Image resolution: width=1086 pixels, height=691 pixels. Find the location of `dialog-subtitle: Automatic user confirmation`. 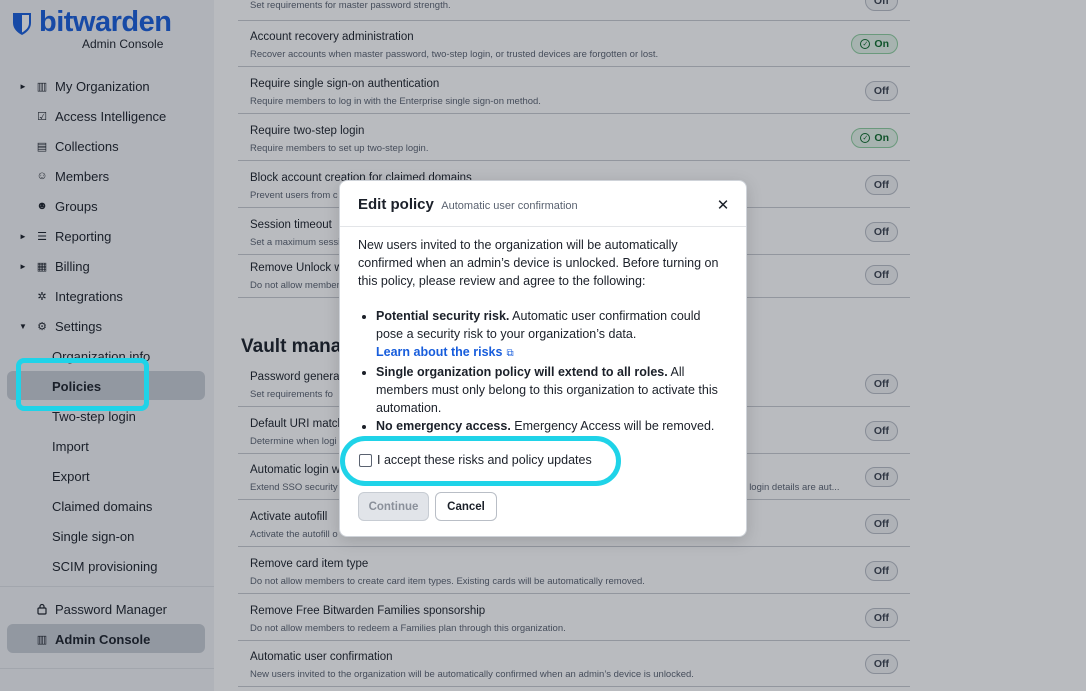

dialog-subtitle: Automatic user confirmation is located at coordinates (509, 206).